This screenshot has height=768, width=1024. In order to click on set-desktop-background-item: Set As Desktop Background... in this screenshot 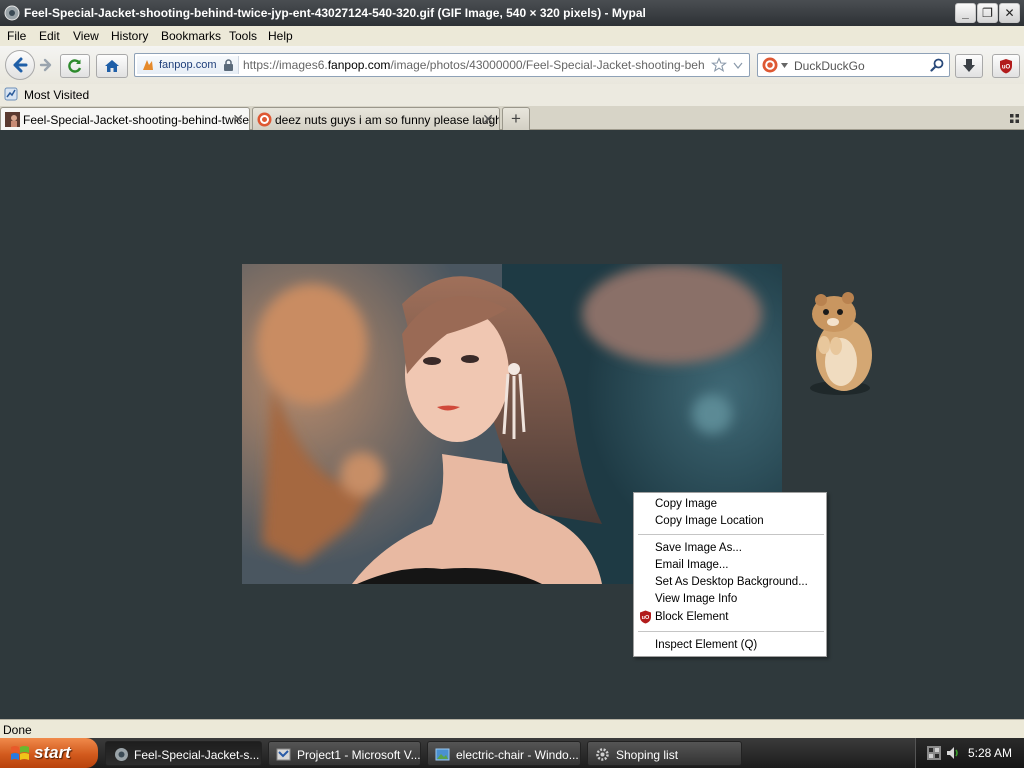, I will do `click(731, 582)`.